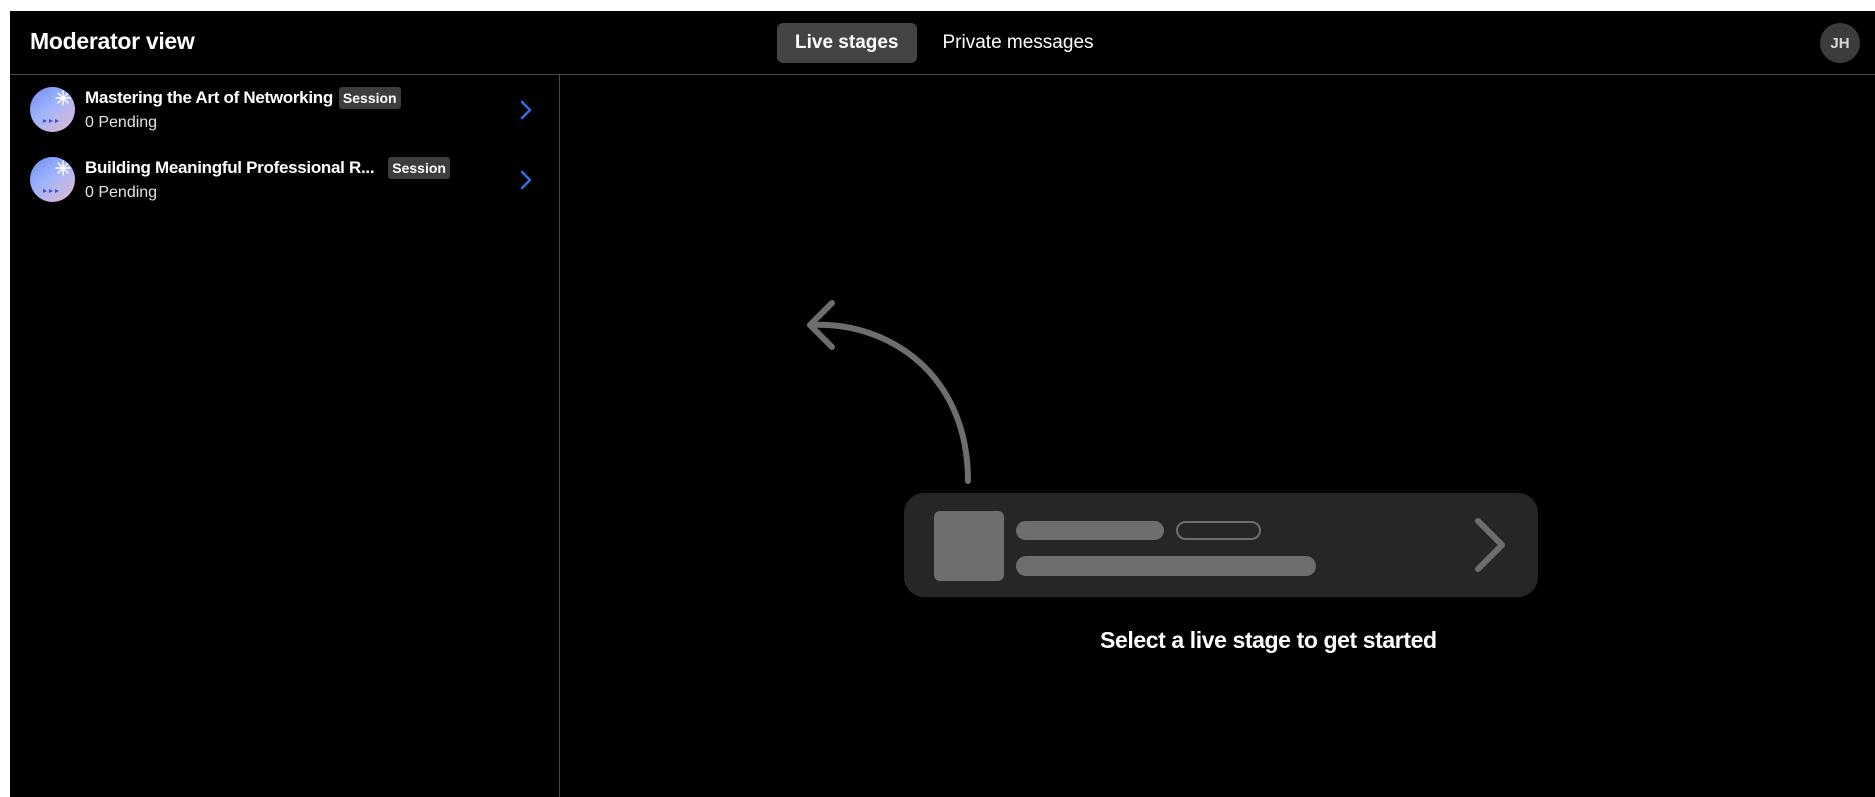 This screenshot has width=1875, height=797. Describe the element at coordinates (112, 41) in the screenshot. I see `page-title: Moderator view` at that location.